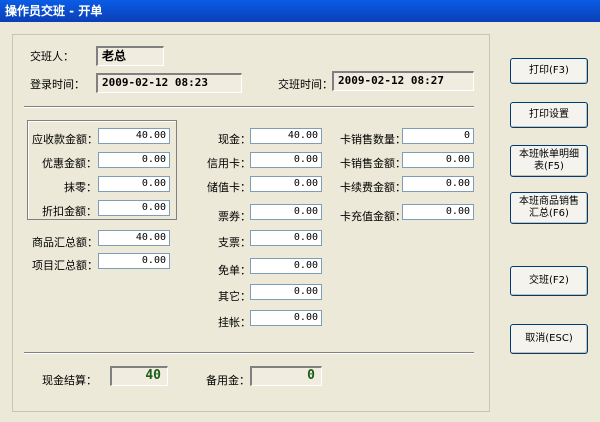  I want to click on credit-card-label: 信用卡：, so click(229, 163).